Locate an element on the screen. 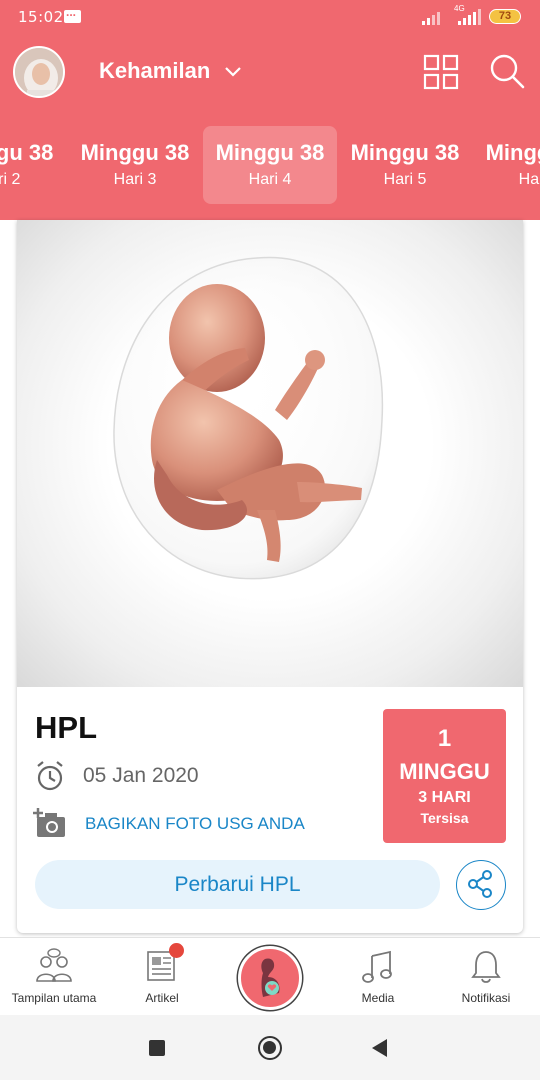 This screenshot has height=1080, width=540. nav-notification: Notifikasi is located at coordinates (486, 977).